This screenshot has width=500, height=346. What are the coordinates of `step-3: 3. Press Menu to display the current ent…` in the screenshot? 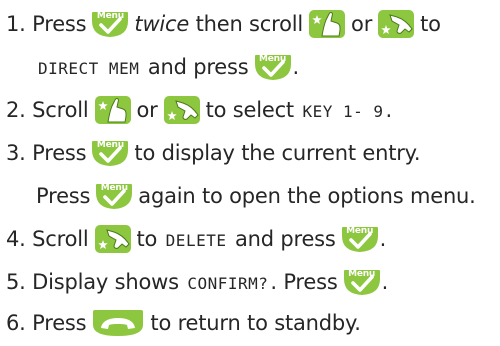 It's located at (213, 153).